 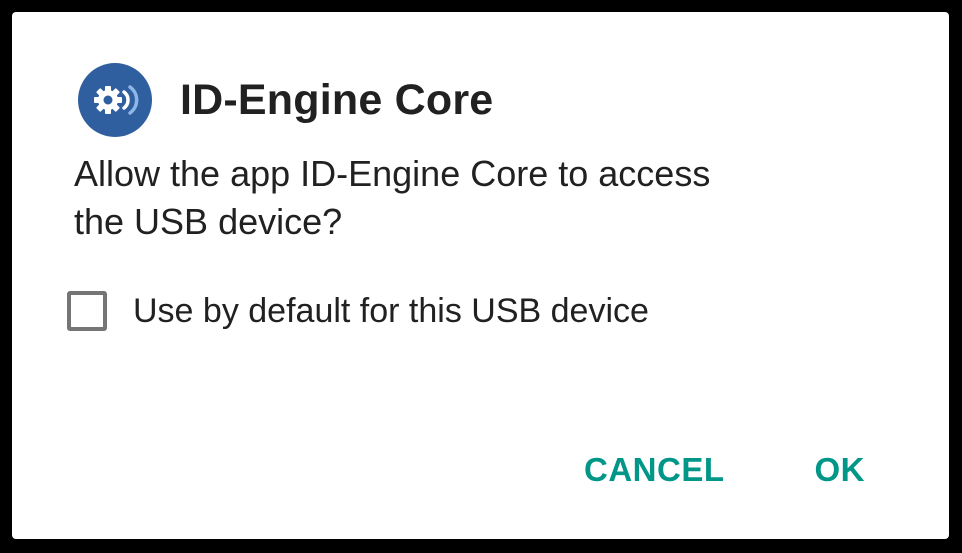 I want to click on gear-wireless-icon, so click(x=115, y=100).